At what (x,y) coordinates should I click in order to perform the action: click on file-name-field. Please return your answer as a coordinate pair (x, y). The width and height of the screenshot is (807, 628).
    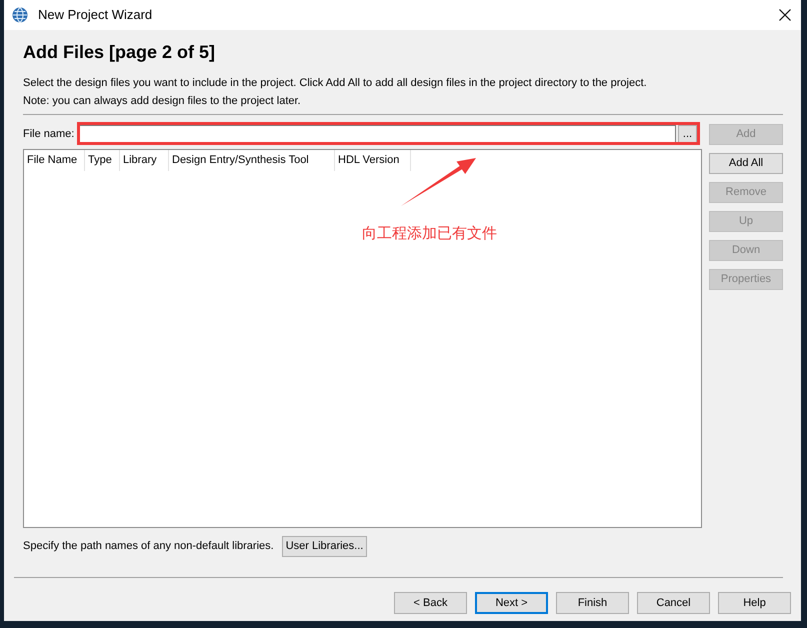
    Looking at the image, I should click on (377, 134).